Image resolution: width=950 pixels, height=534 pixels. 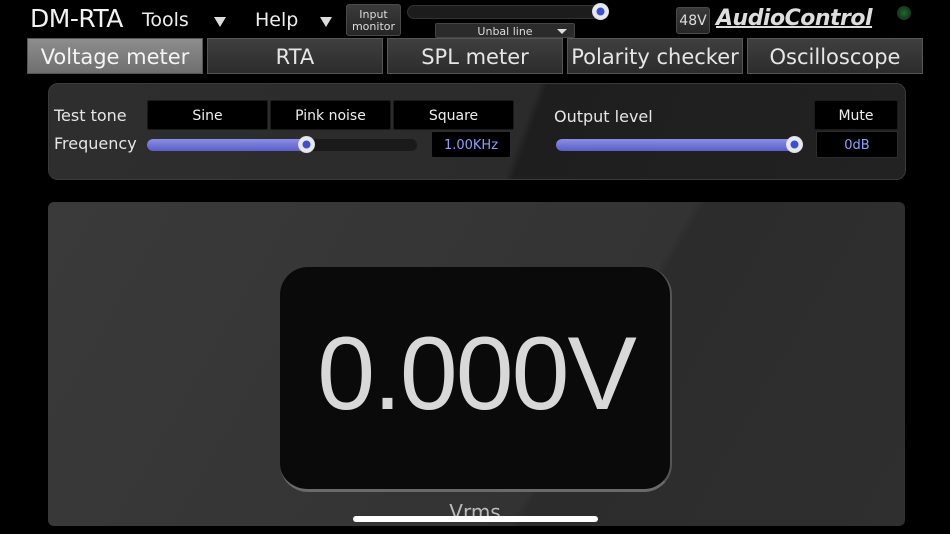 What do you see at coordinates (904, 13) in the screenshot?
I see `status-led-icon` at bounding box center [904, 13].